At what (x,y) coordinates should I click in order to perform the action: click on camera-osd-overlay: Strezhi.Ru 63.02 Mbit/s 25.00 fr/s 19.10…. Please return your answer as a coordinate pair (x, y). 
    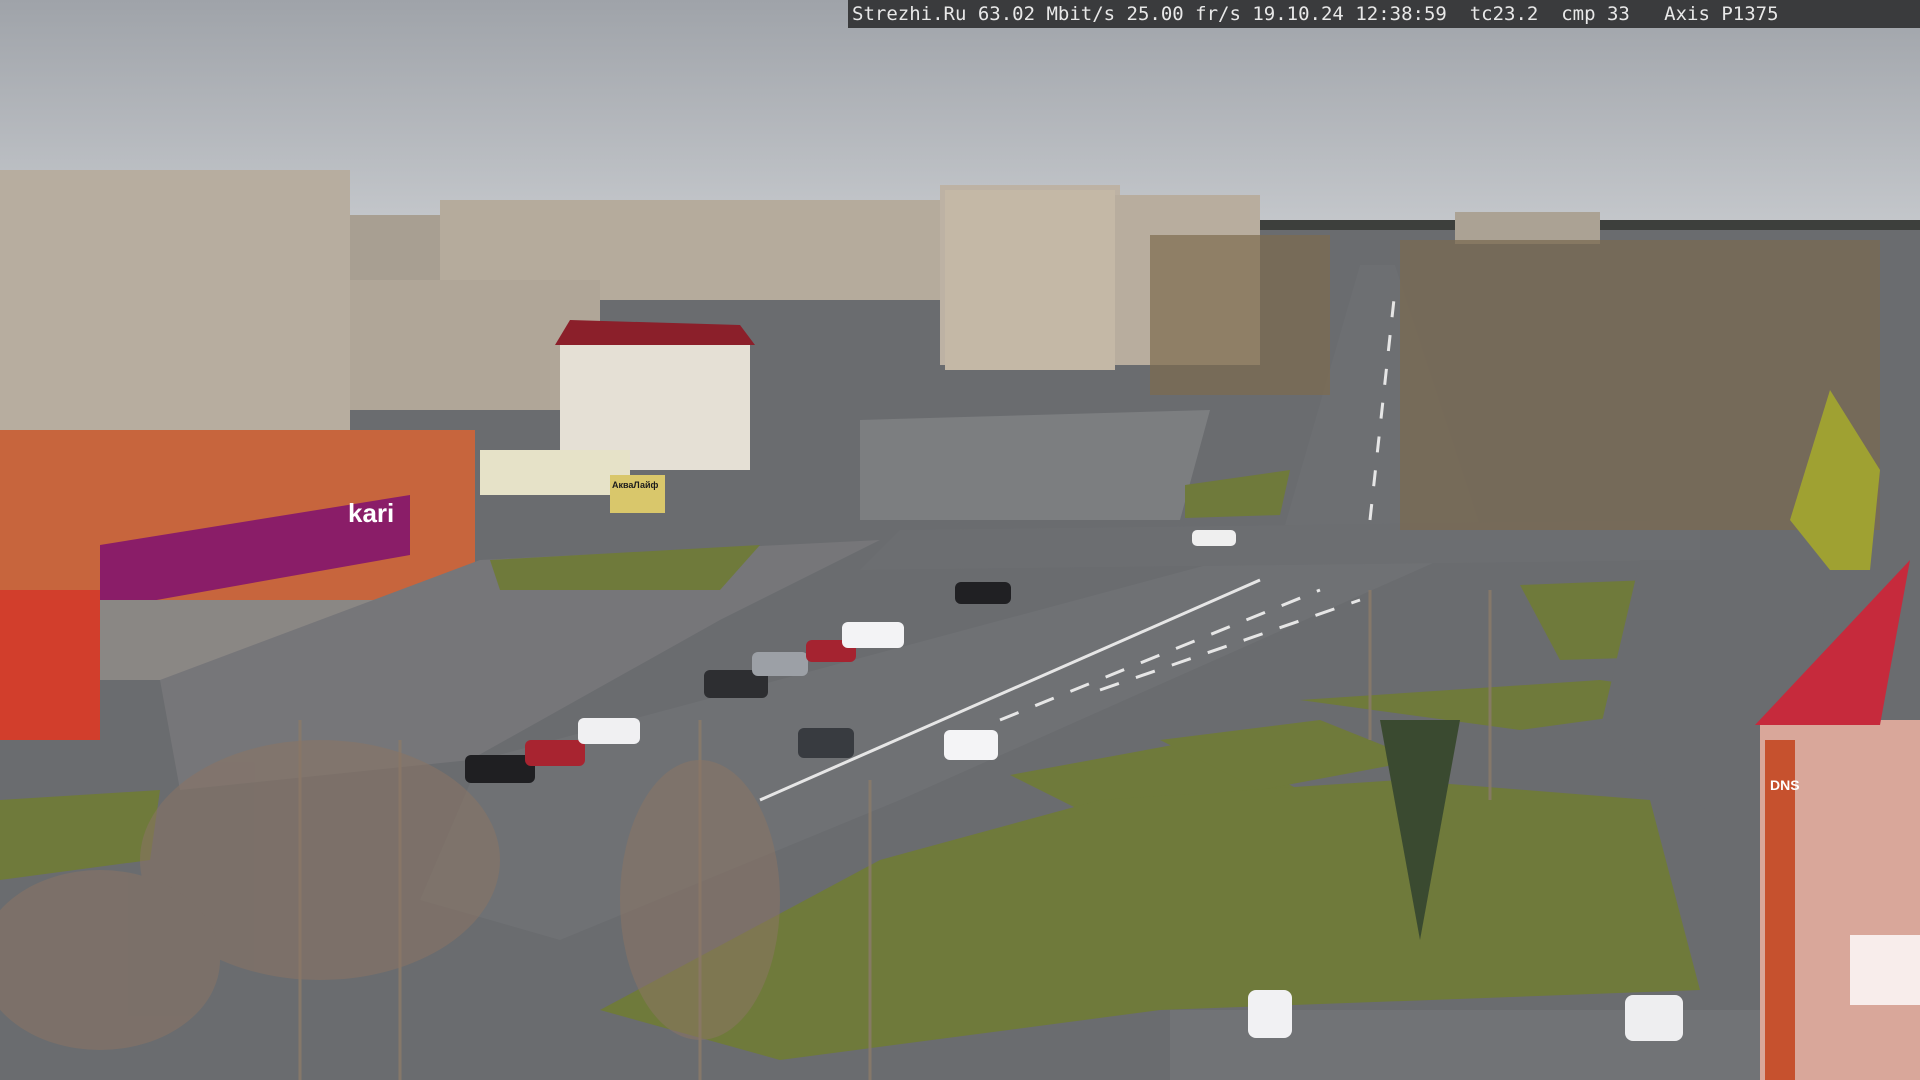
    Looking at the image, I should click on (1384, 14).